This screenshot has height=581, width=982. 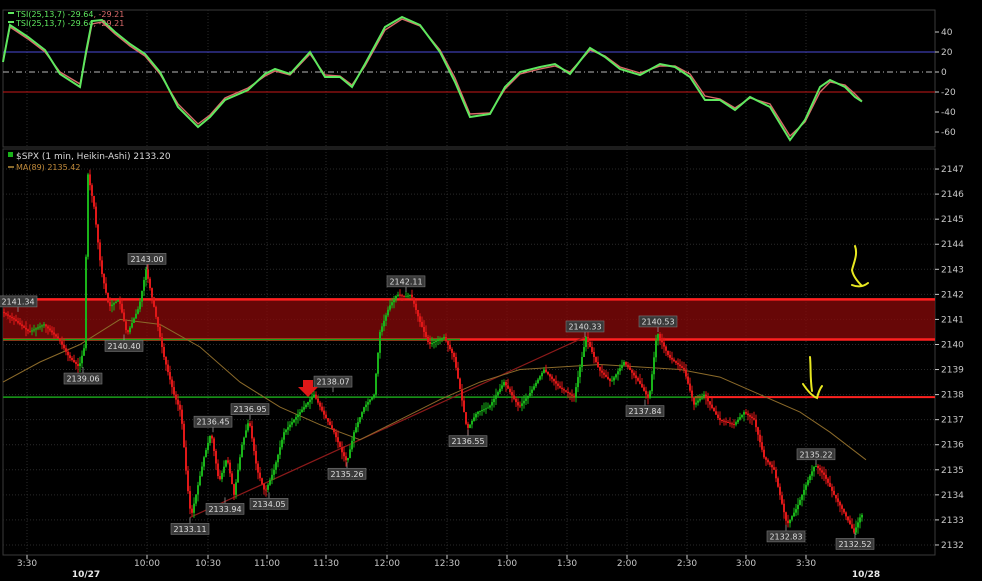 What do you see at coordinates (657, 321) in the screenshot?
I see `price-point-label: 2140.53` at bounding box center [657, 321].